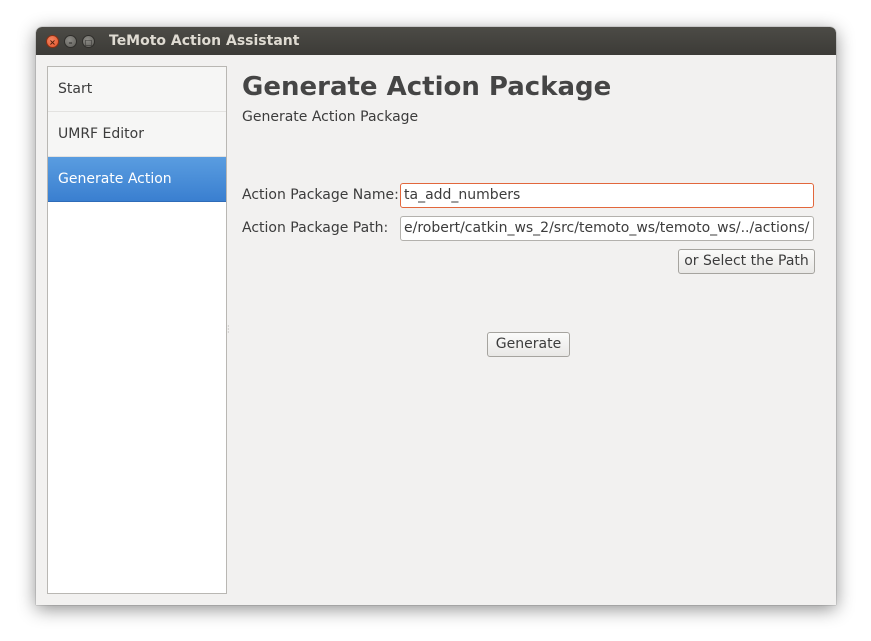 This screenshot has height=641, width=871. Describe the element at coordinates (427, 87) in the screenshot. I see `page-title: Generate Action Package` at that location.